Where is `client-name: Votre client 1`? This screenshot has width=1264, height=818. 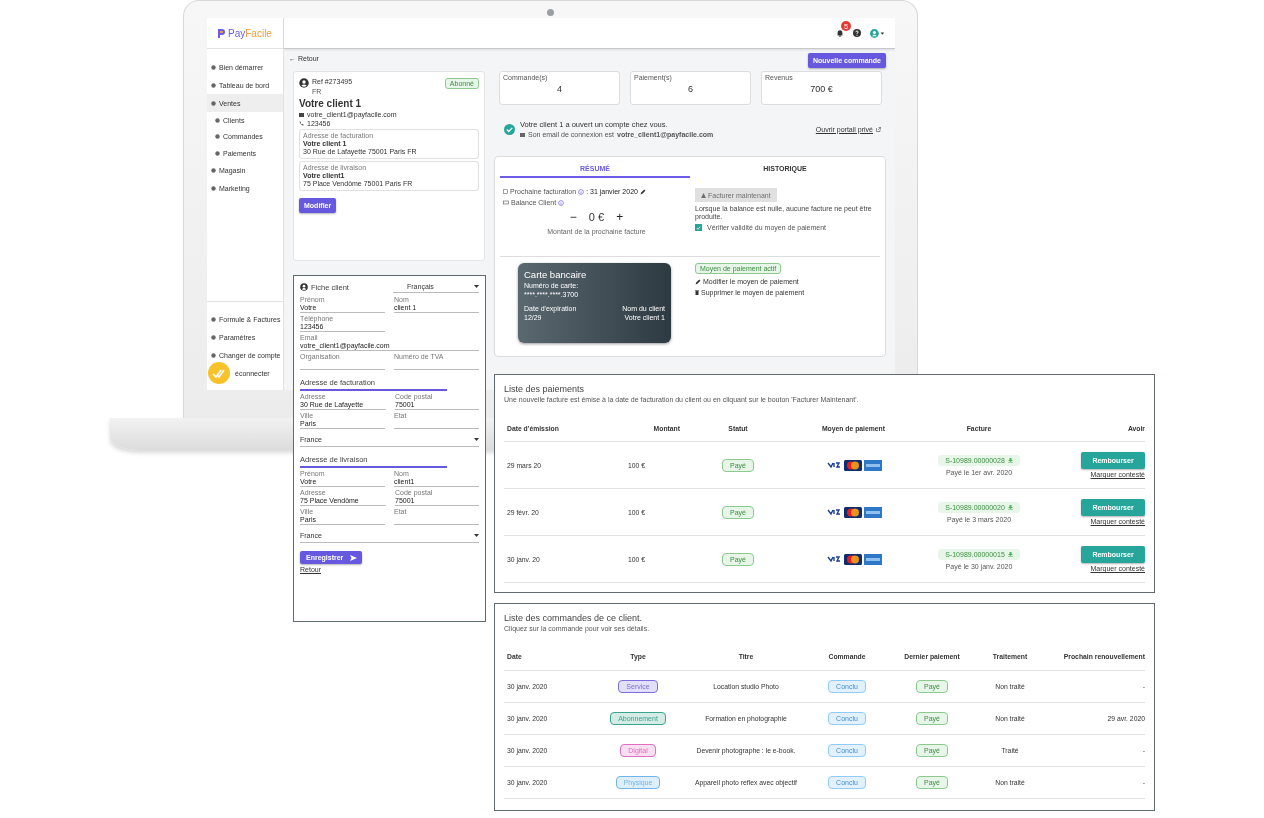 client-name: Votre client 1 is located at coordinates (331, 103).